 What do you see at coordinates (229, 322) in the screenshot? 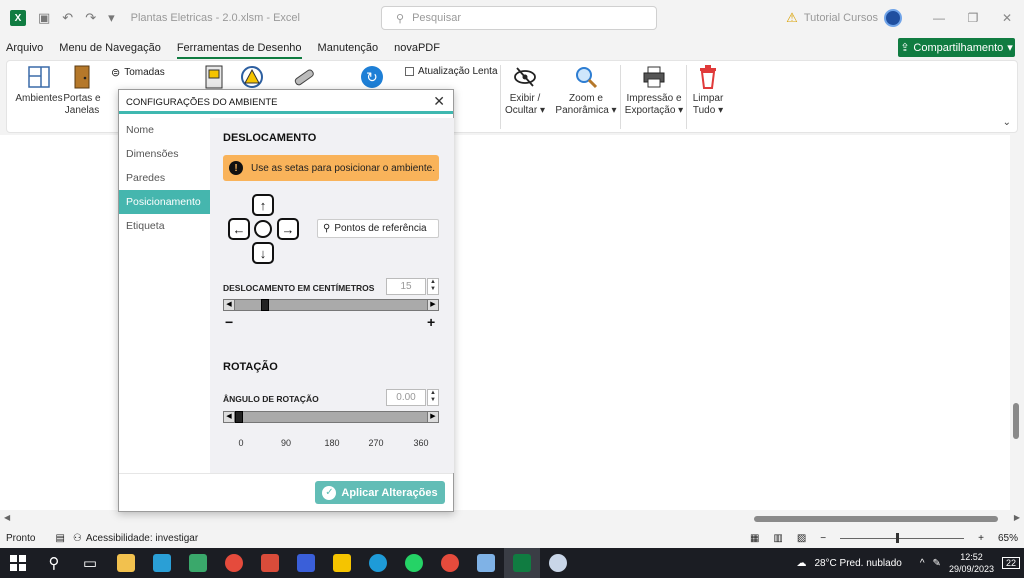
I see `minus-icon: −` at bounding box center [229, 322].